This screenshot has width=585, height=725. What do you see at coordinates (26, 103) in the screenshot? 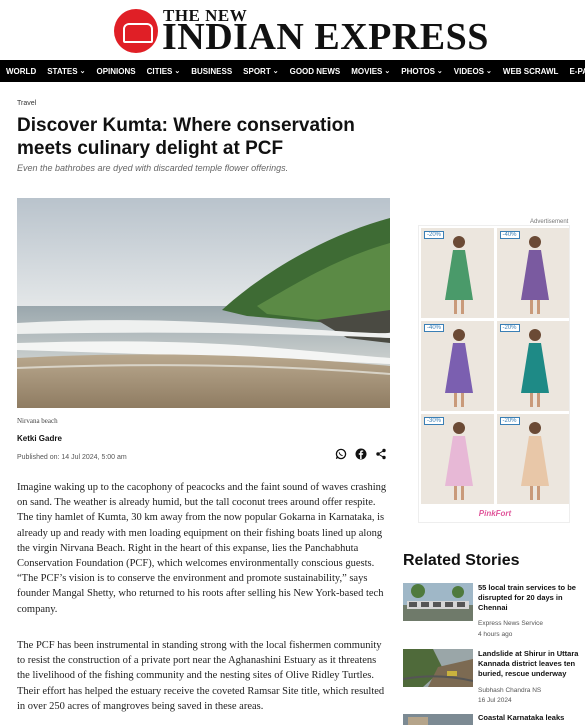
I see `section-label: Travel` at bounding box center [26, 103].